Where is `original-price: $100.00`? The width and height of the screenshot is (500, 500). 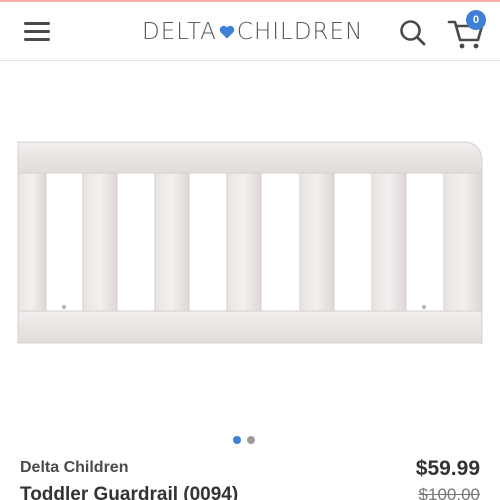 original-price: $100.00 is located at coordinates (449, 492).